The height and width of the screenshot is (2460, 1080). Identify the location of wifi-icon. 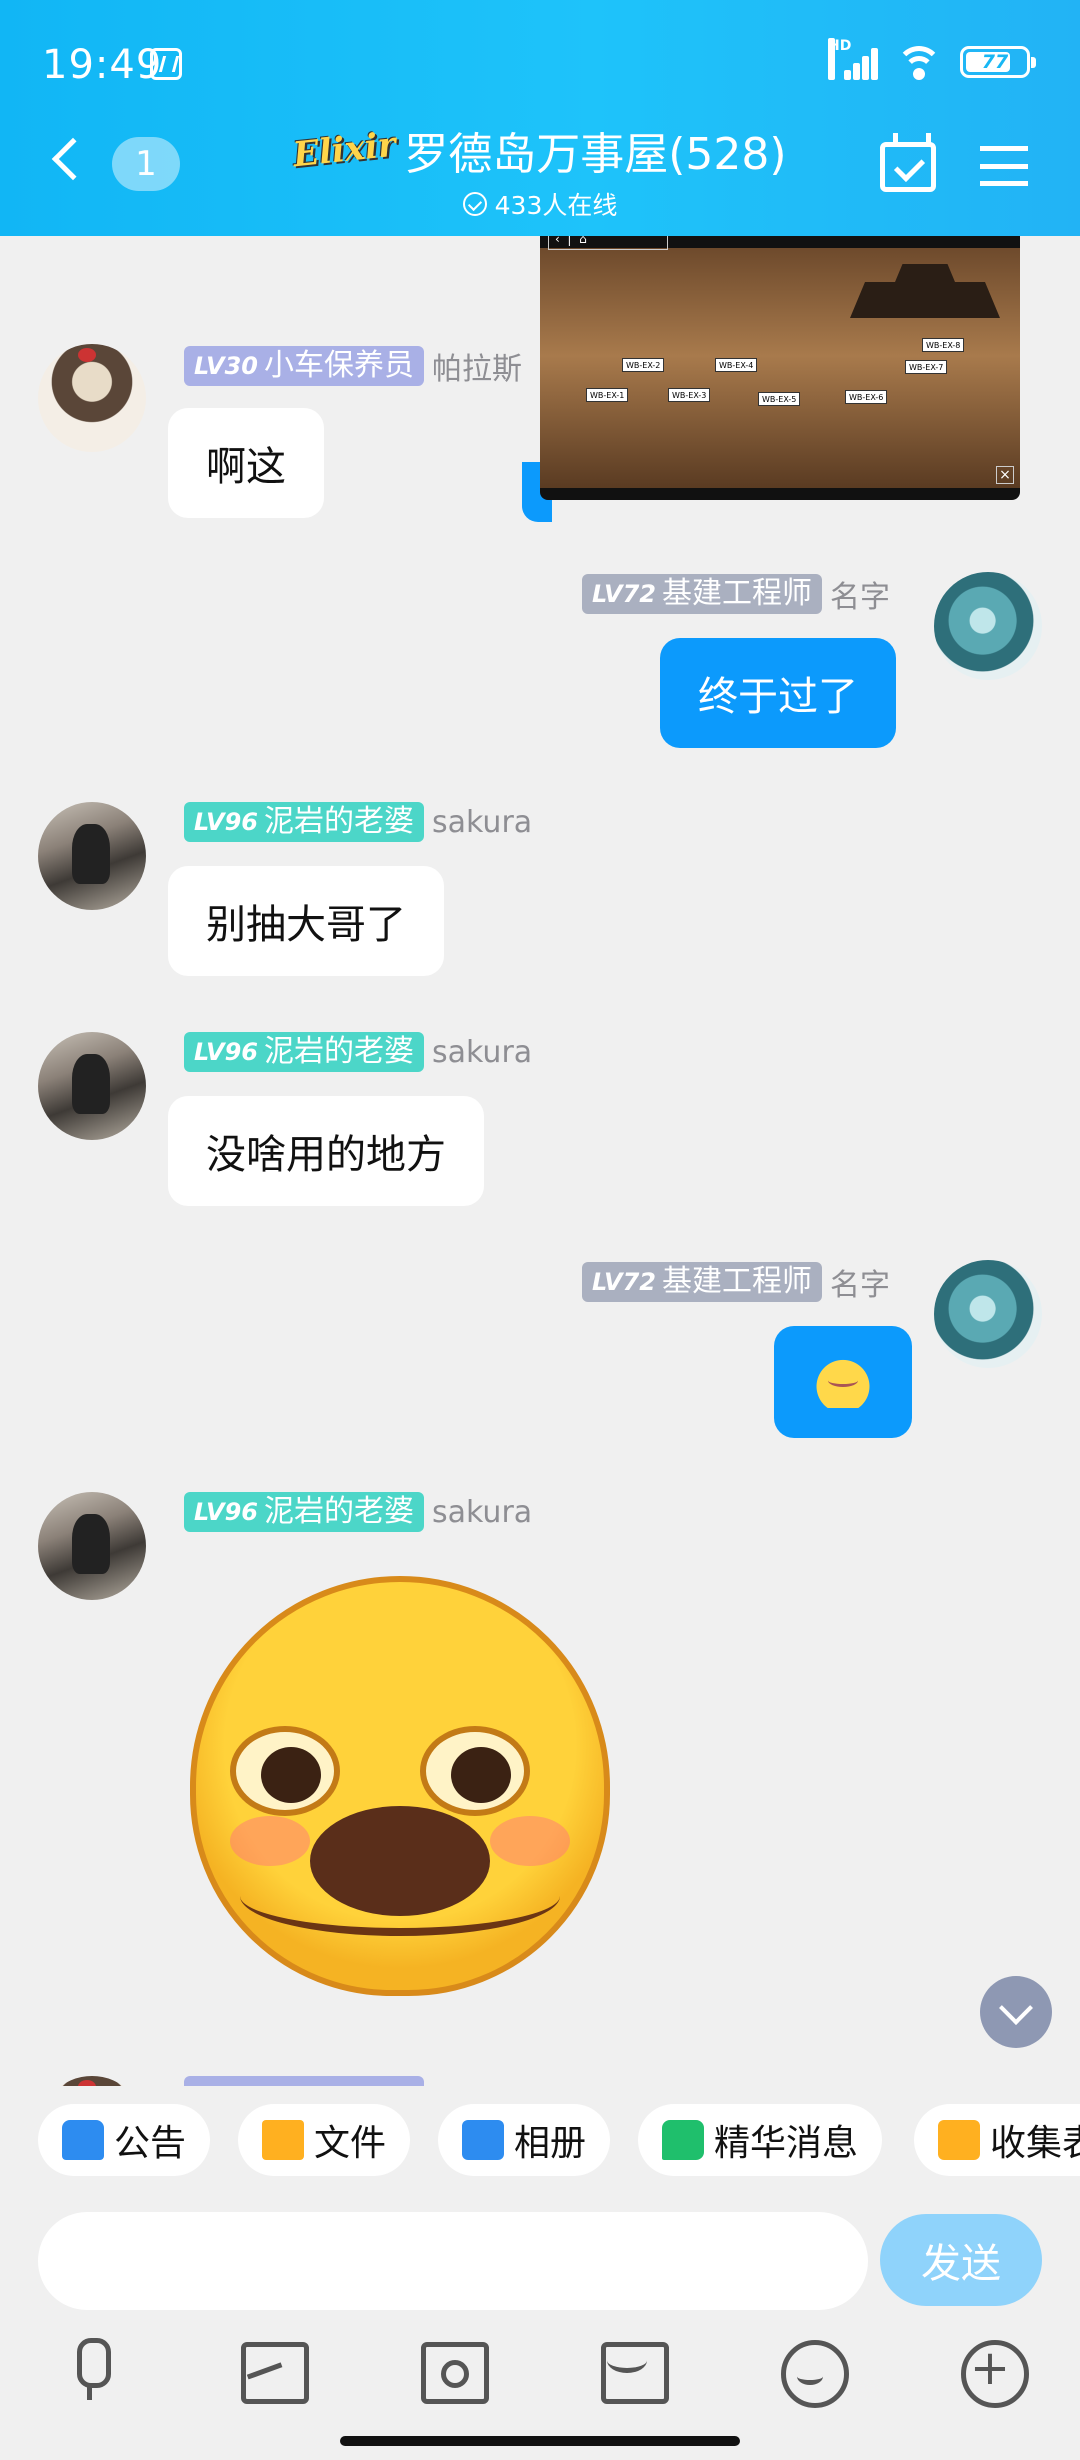
(919, 62).